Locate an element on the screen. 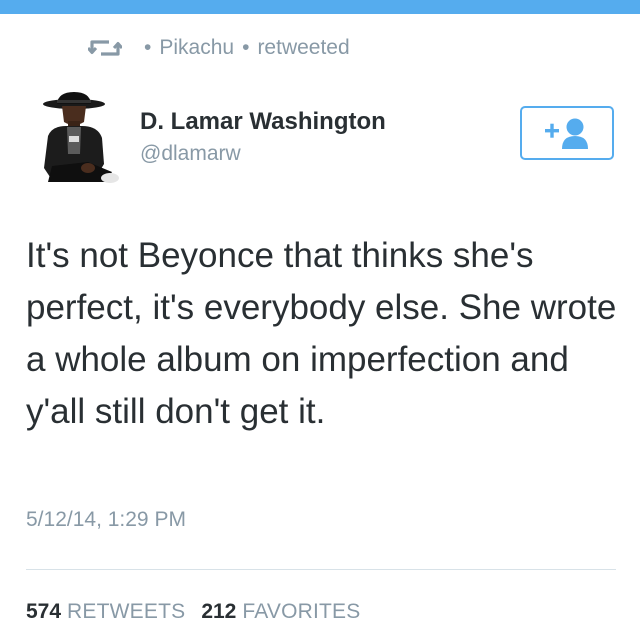  divider is located at coordinates (321, 569).